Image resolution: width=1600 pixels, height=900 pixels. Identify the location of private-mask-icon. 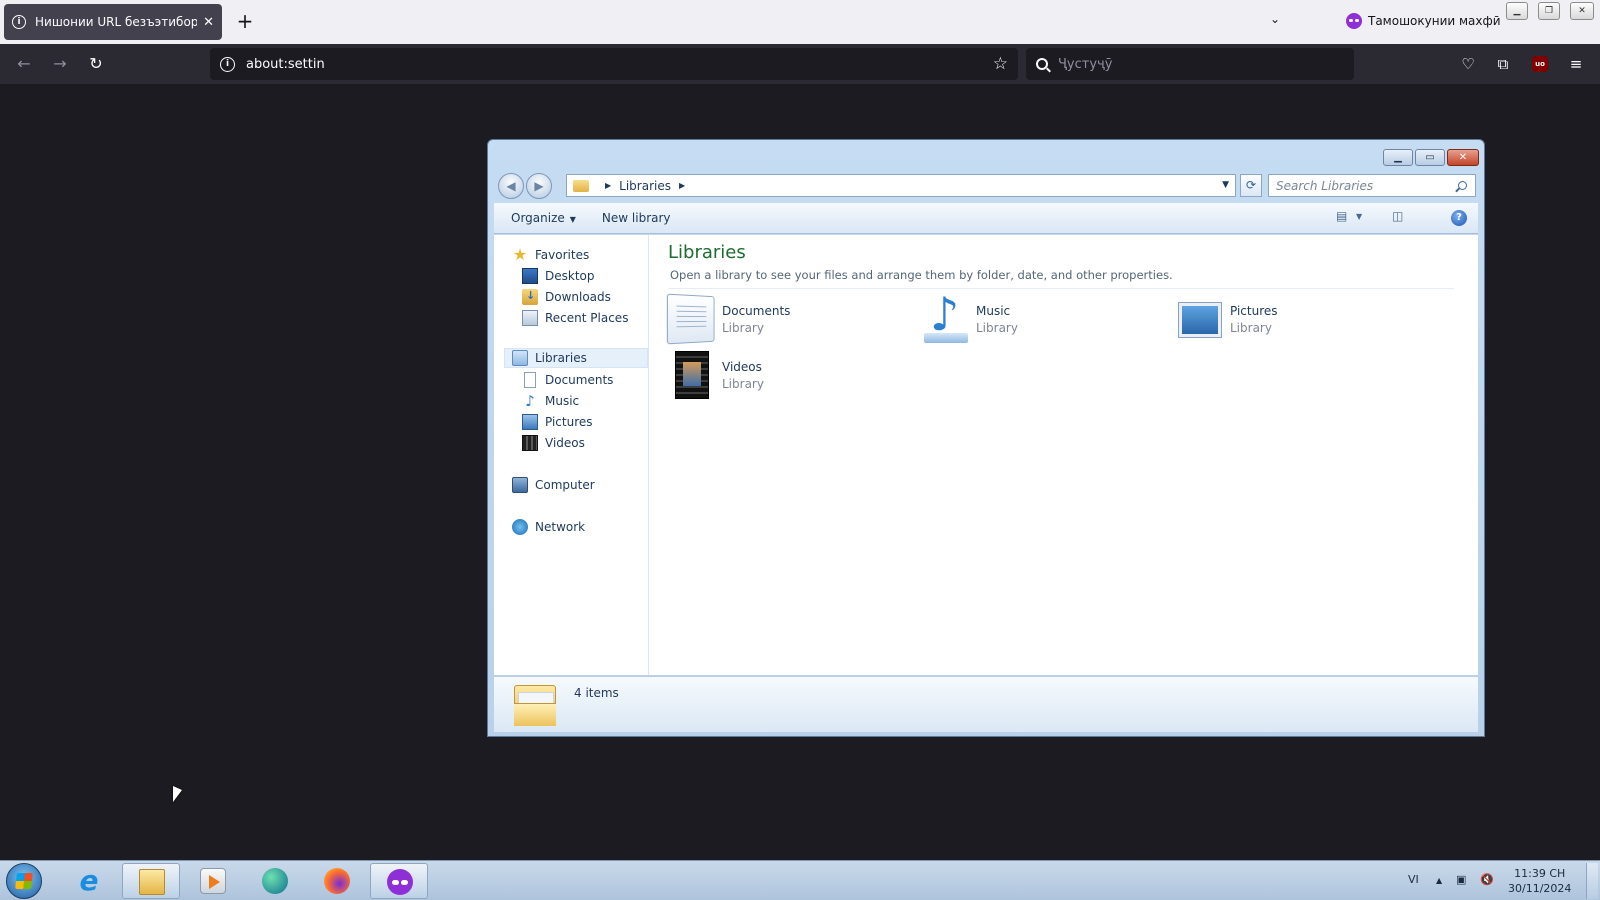
(1354, 21).